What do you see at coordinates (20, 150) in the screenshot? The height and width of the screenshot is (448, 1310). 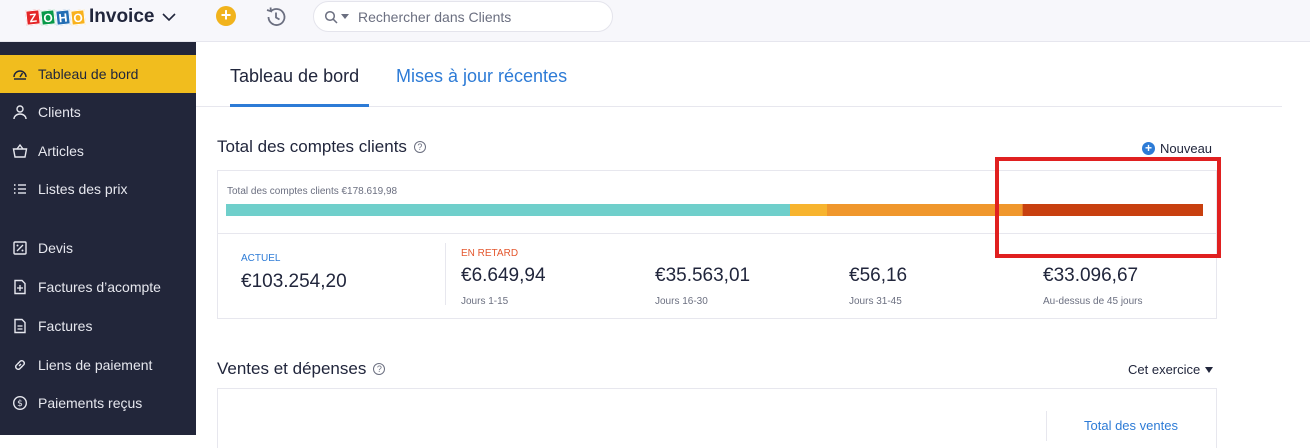 I see `basket-icon` at bounding box center [20, 150].